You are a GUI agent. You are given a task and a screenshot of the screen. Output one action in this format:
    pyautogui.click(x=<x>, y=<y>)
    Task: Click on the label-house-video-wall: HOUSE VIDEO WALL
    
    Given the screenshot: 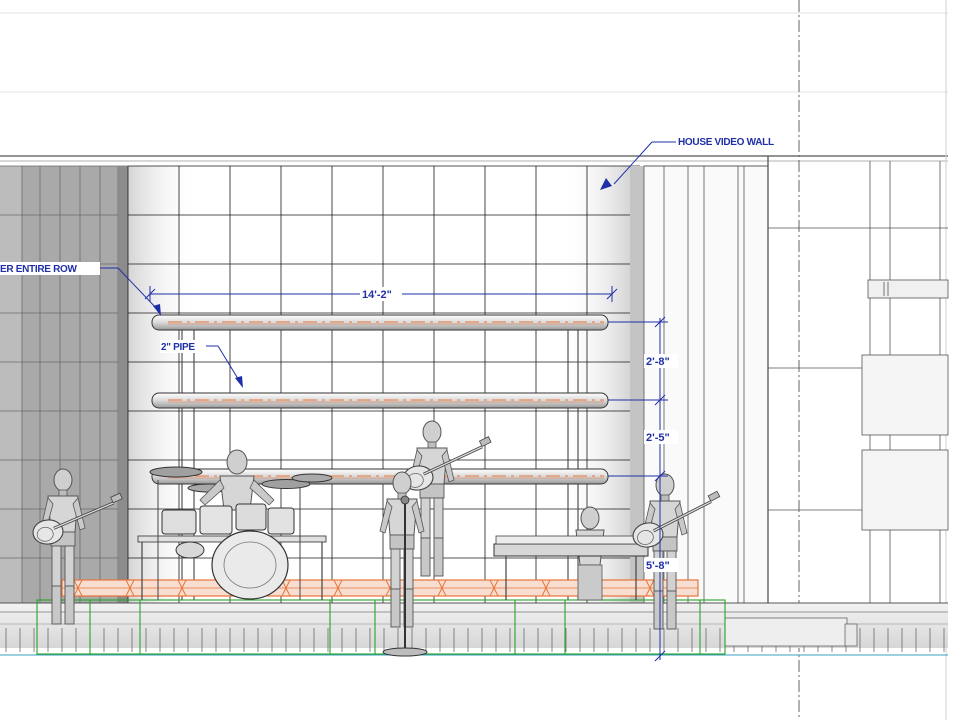 What is the action you would take?
    pyautogui.click(x=726, y=142)
    